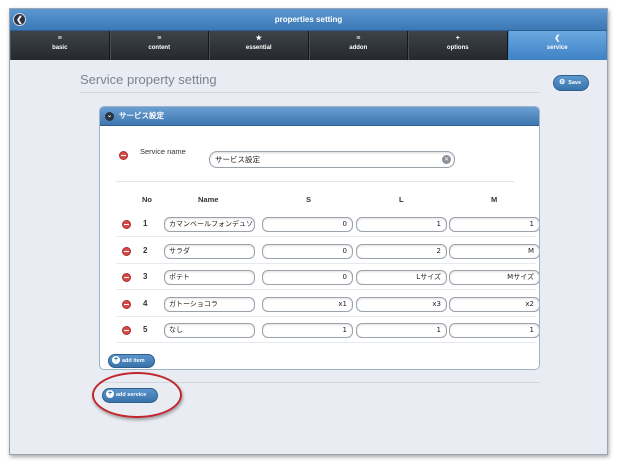 Image resolution: width=618 pixels, height=465 pixels. What do you see at coordinates (109, 116) in the screenshot?
I see `chevron-down-icon: ⌄` at bounding box center [109, 116].